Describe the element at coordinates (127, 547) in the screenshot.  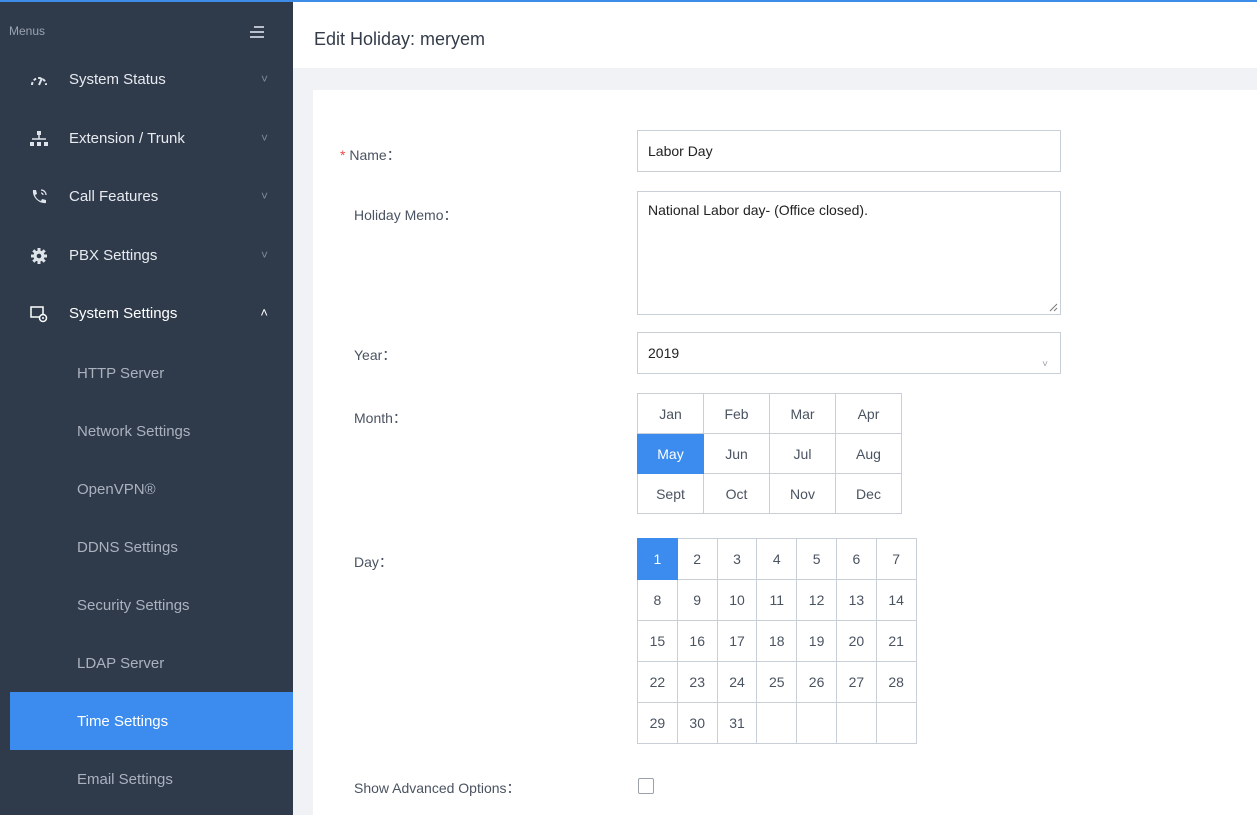
I see `sidebar-subitem-label: DDNS Settings` at that location.